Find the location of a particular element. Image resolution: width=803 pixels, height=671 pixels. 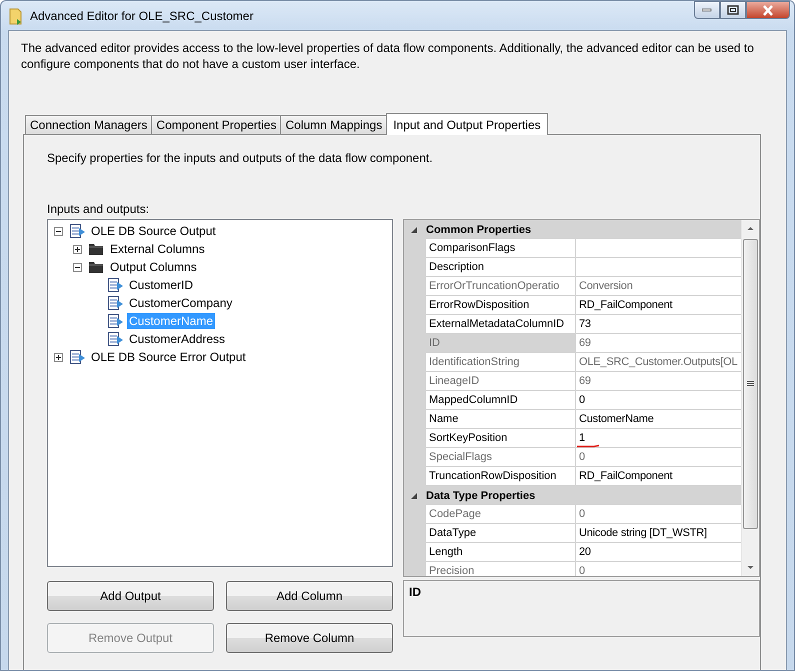

maximize-button is located at coordinates (733, 10).